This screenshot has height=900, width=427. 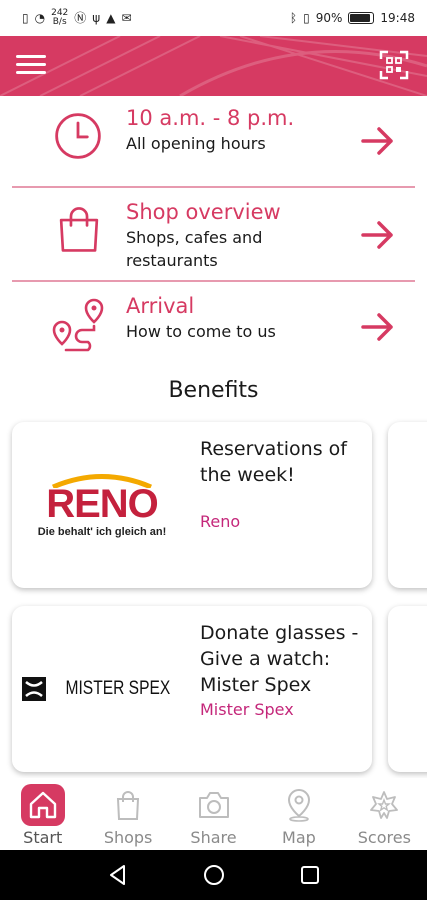 I want to click on star-badge-icon, so click(x=384, y=805).